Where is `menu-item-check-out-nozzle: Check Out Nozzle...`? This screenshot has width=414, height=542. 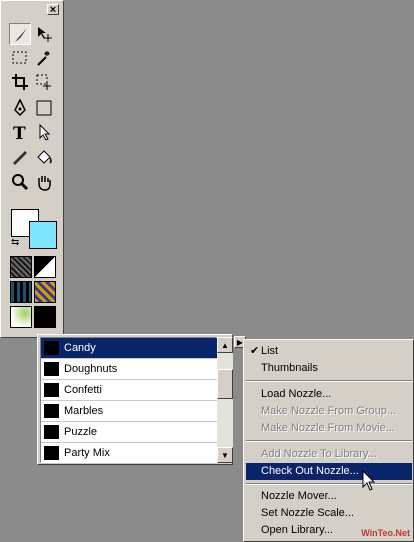 menu-item-check-out-nozzle: Check Out Nozzle... is located at coordinates (329, 471).